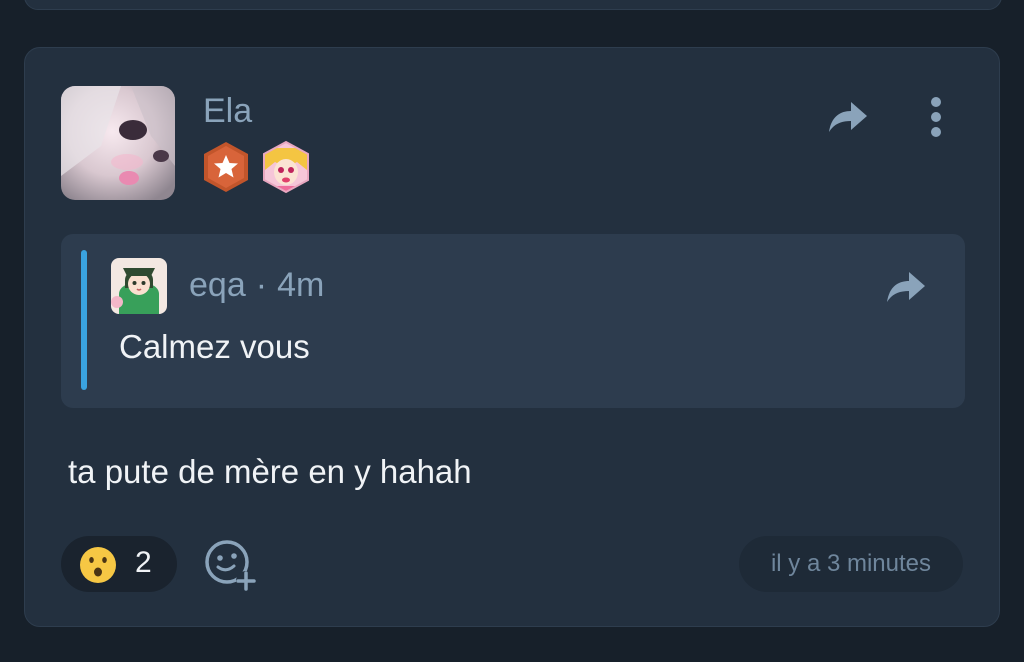  Describe the element at coordinates (270, 471) in the screenshot. I see `message-text: ta pute de mère en y hahah` at that location.